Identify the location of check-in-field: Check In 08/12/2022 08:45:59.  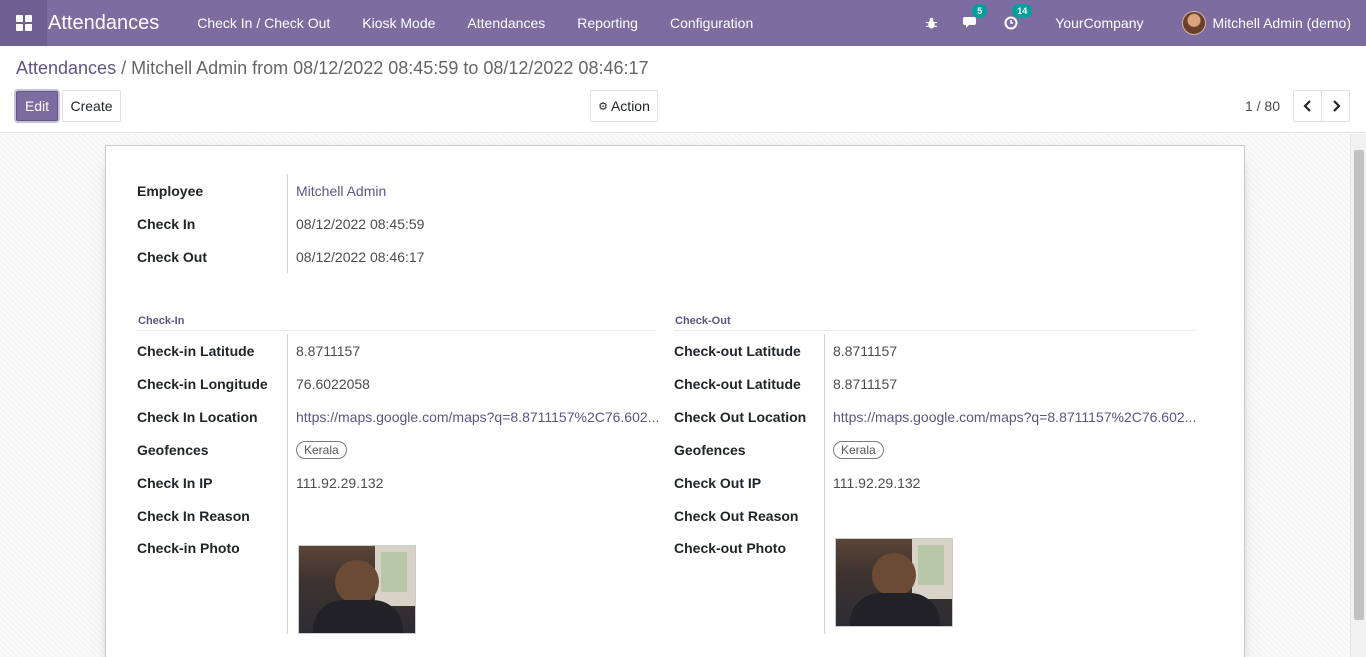
(280, 223).